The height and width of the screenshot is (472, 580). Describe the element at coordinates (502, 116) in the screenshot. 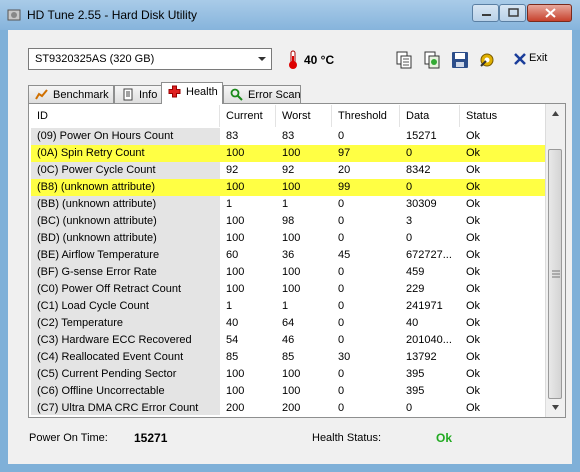

I see `column-header-status: Status` at that location.